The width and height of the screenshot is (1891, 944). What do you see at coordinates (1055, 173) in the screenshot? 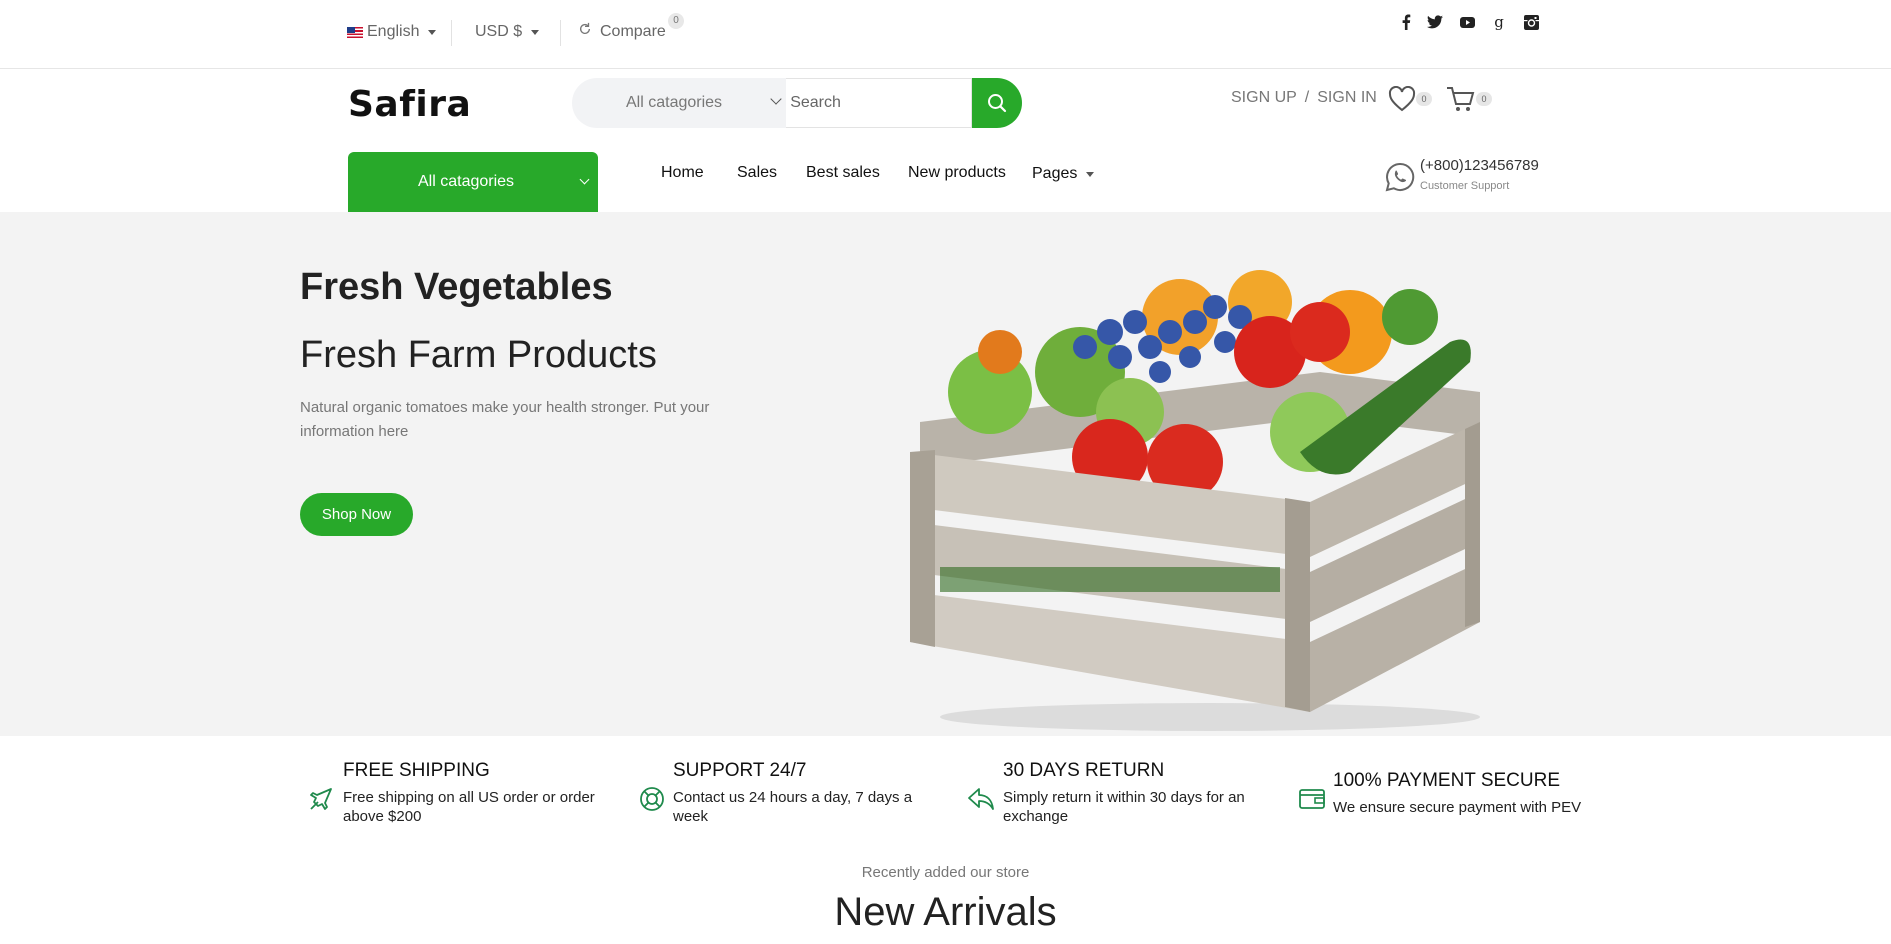
I see `nav-pages-label: Pages` at bounding box center [1055, 173].